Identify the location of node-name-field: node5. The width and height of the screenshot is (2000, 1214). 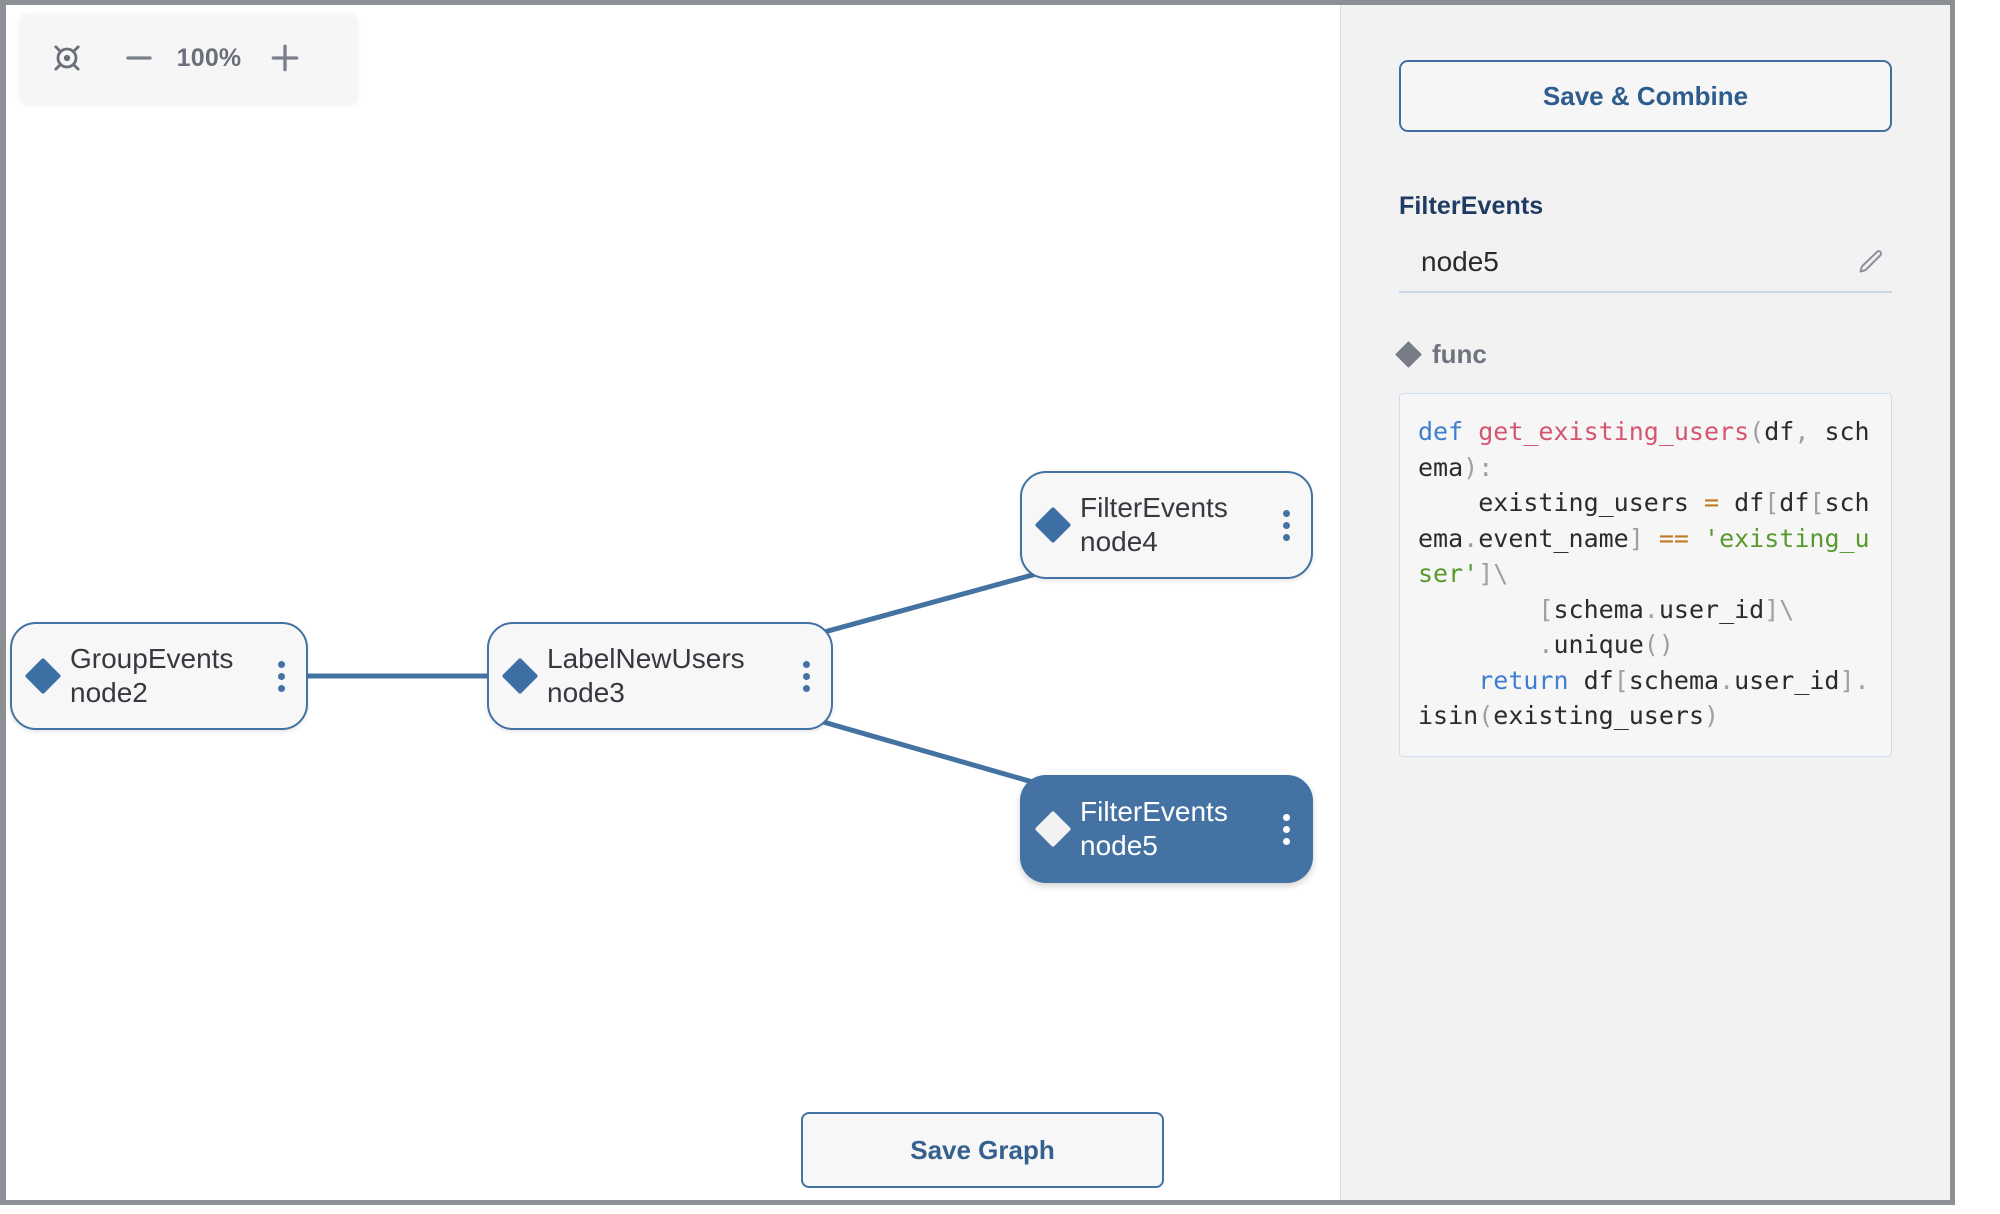
(1645, 269).